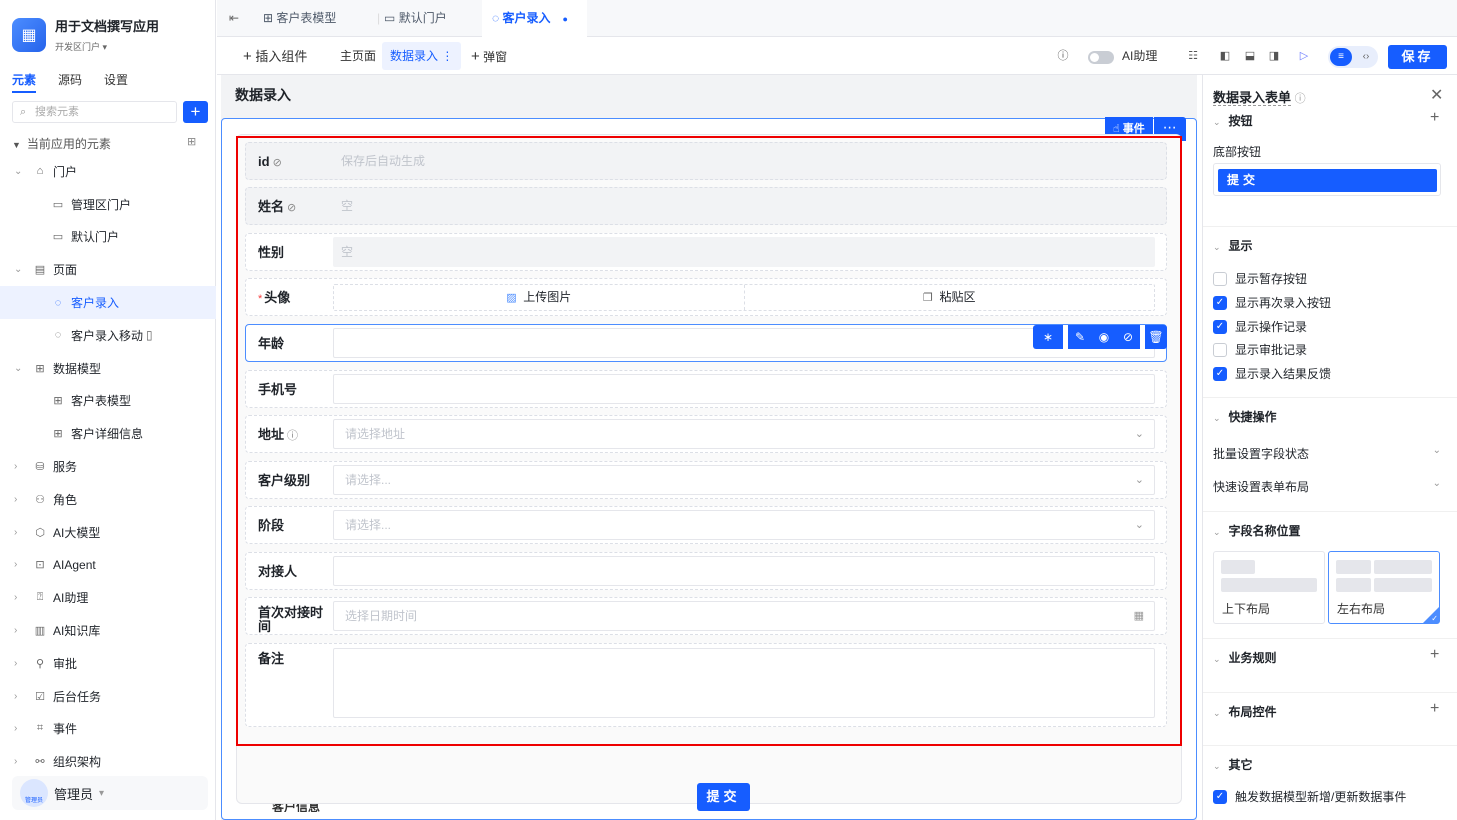 The height and width of the screenshot is (820, 1457). What do you see at coordinates (107, 46) in the screenshot?
I see `app-env-select: 开发区门户 ▾` at bounding box center [107, 46].